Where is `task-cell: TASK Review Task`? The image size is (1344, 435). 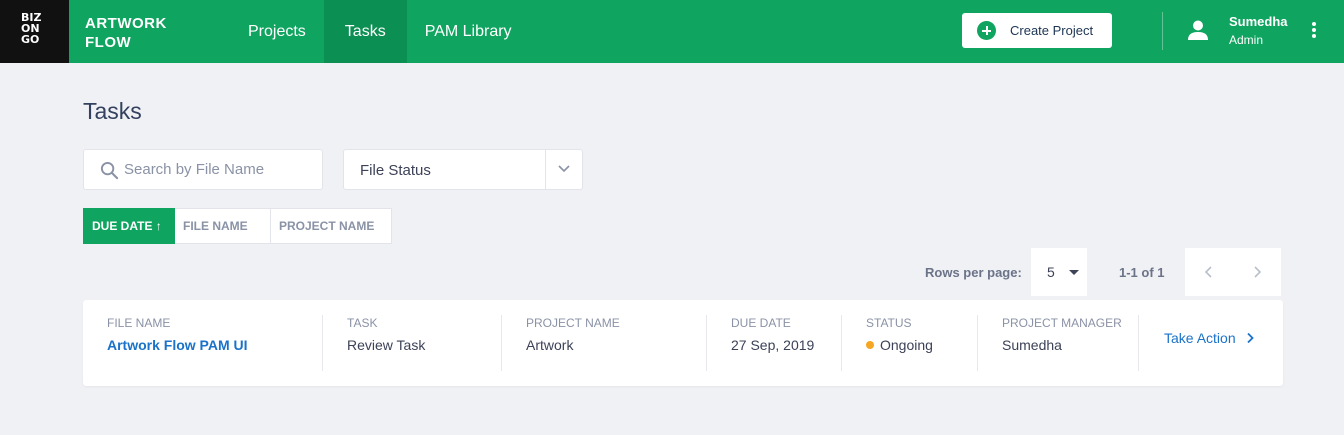
task-cell: TASK Review Task is located at coordinates (422, 343).